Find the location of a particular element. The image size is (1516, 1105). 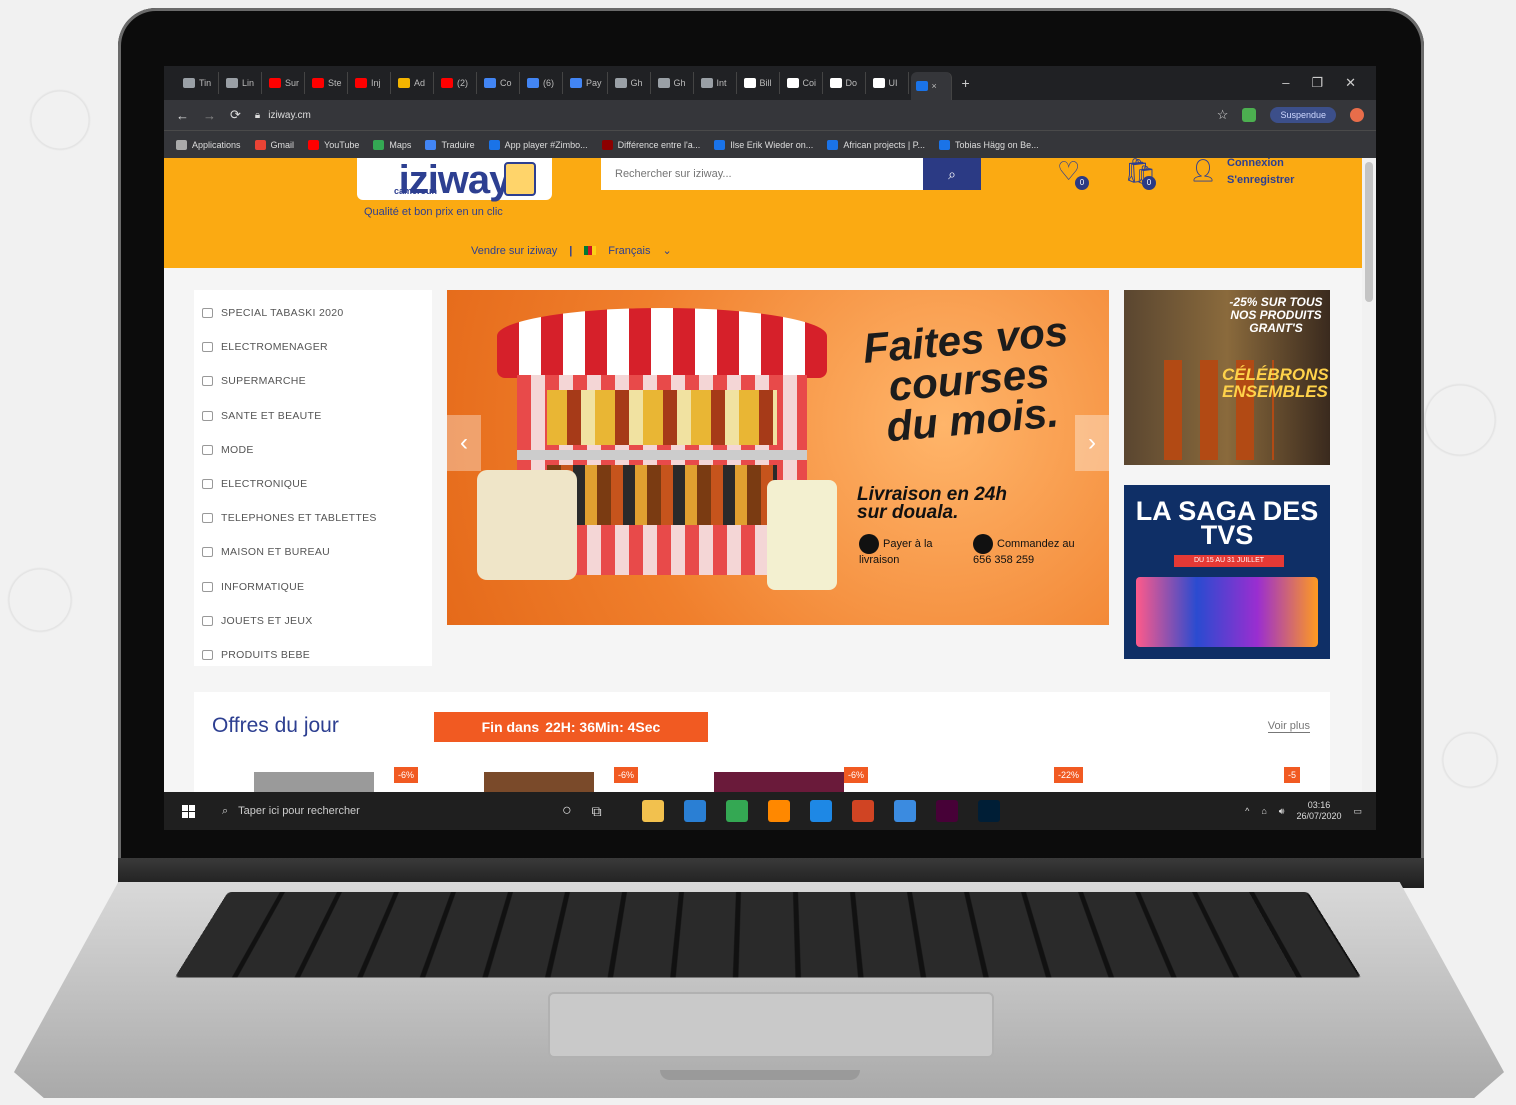

category-label: SANTE ET BEAUTE is located at coordinates (271, 416).